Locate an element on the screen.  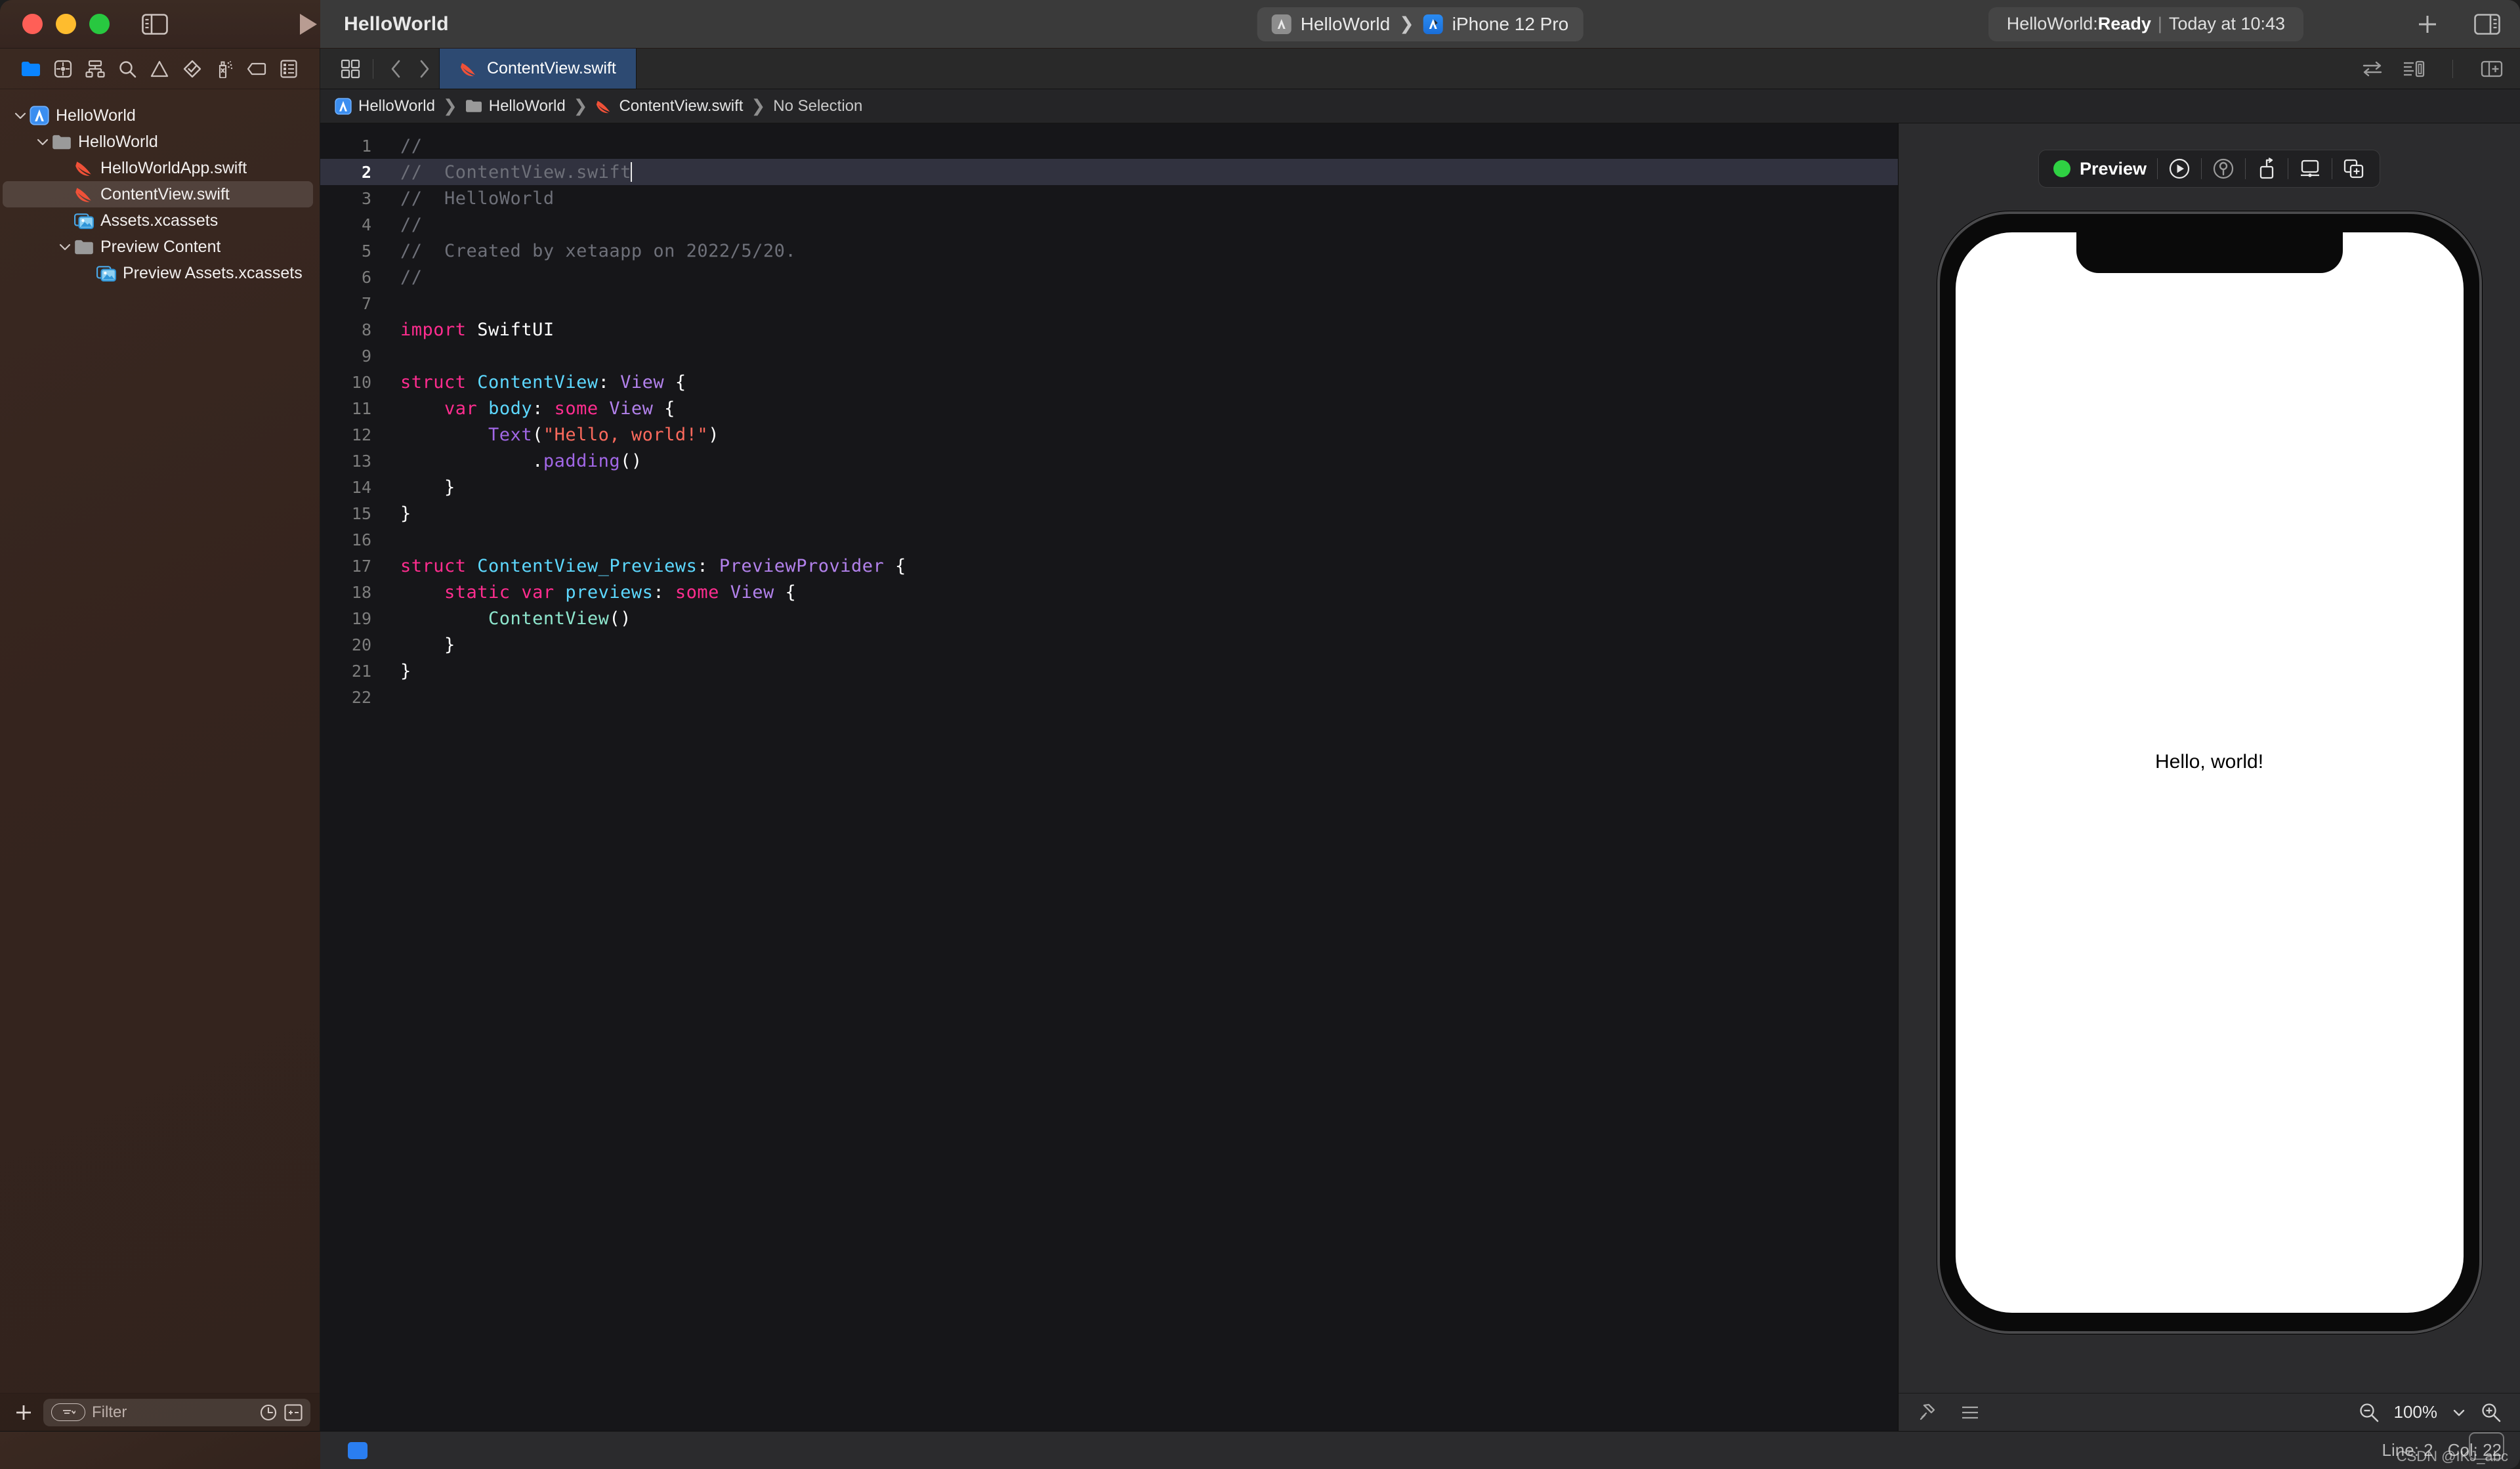
preview-device-screen: Hello, world! is located at coordinates (2209, 772).